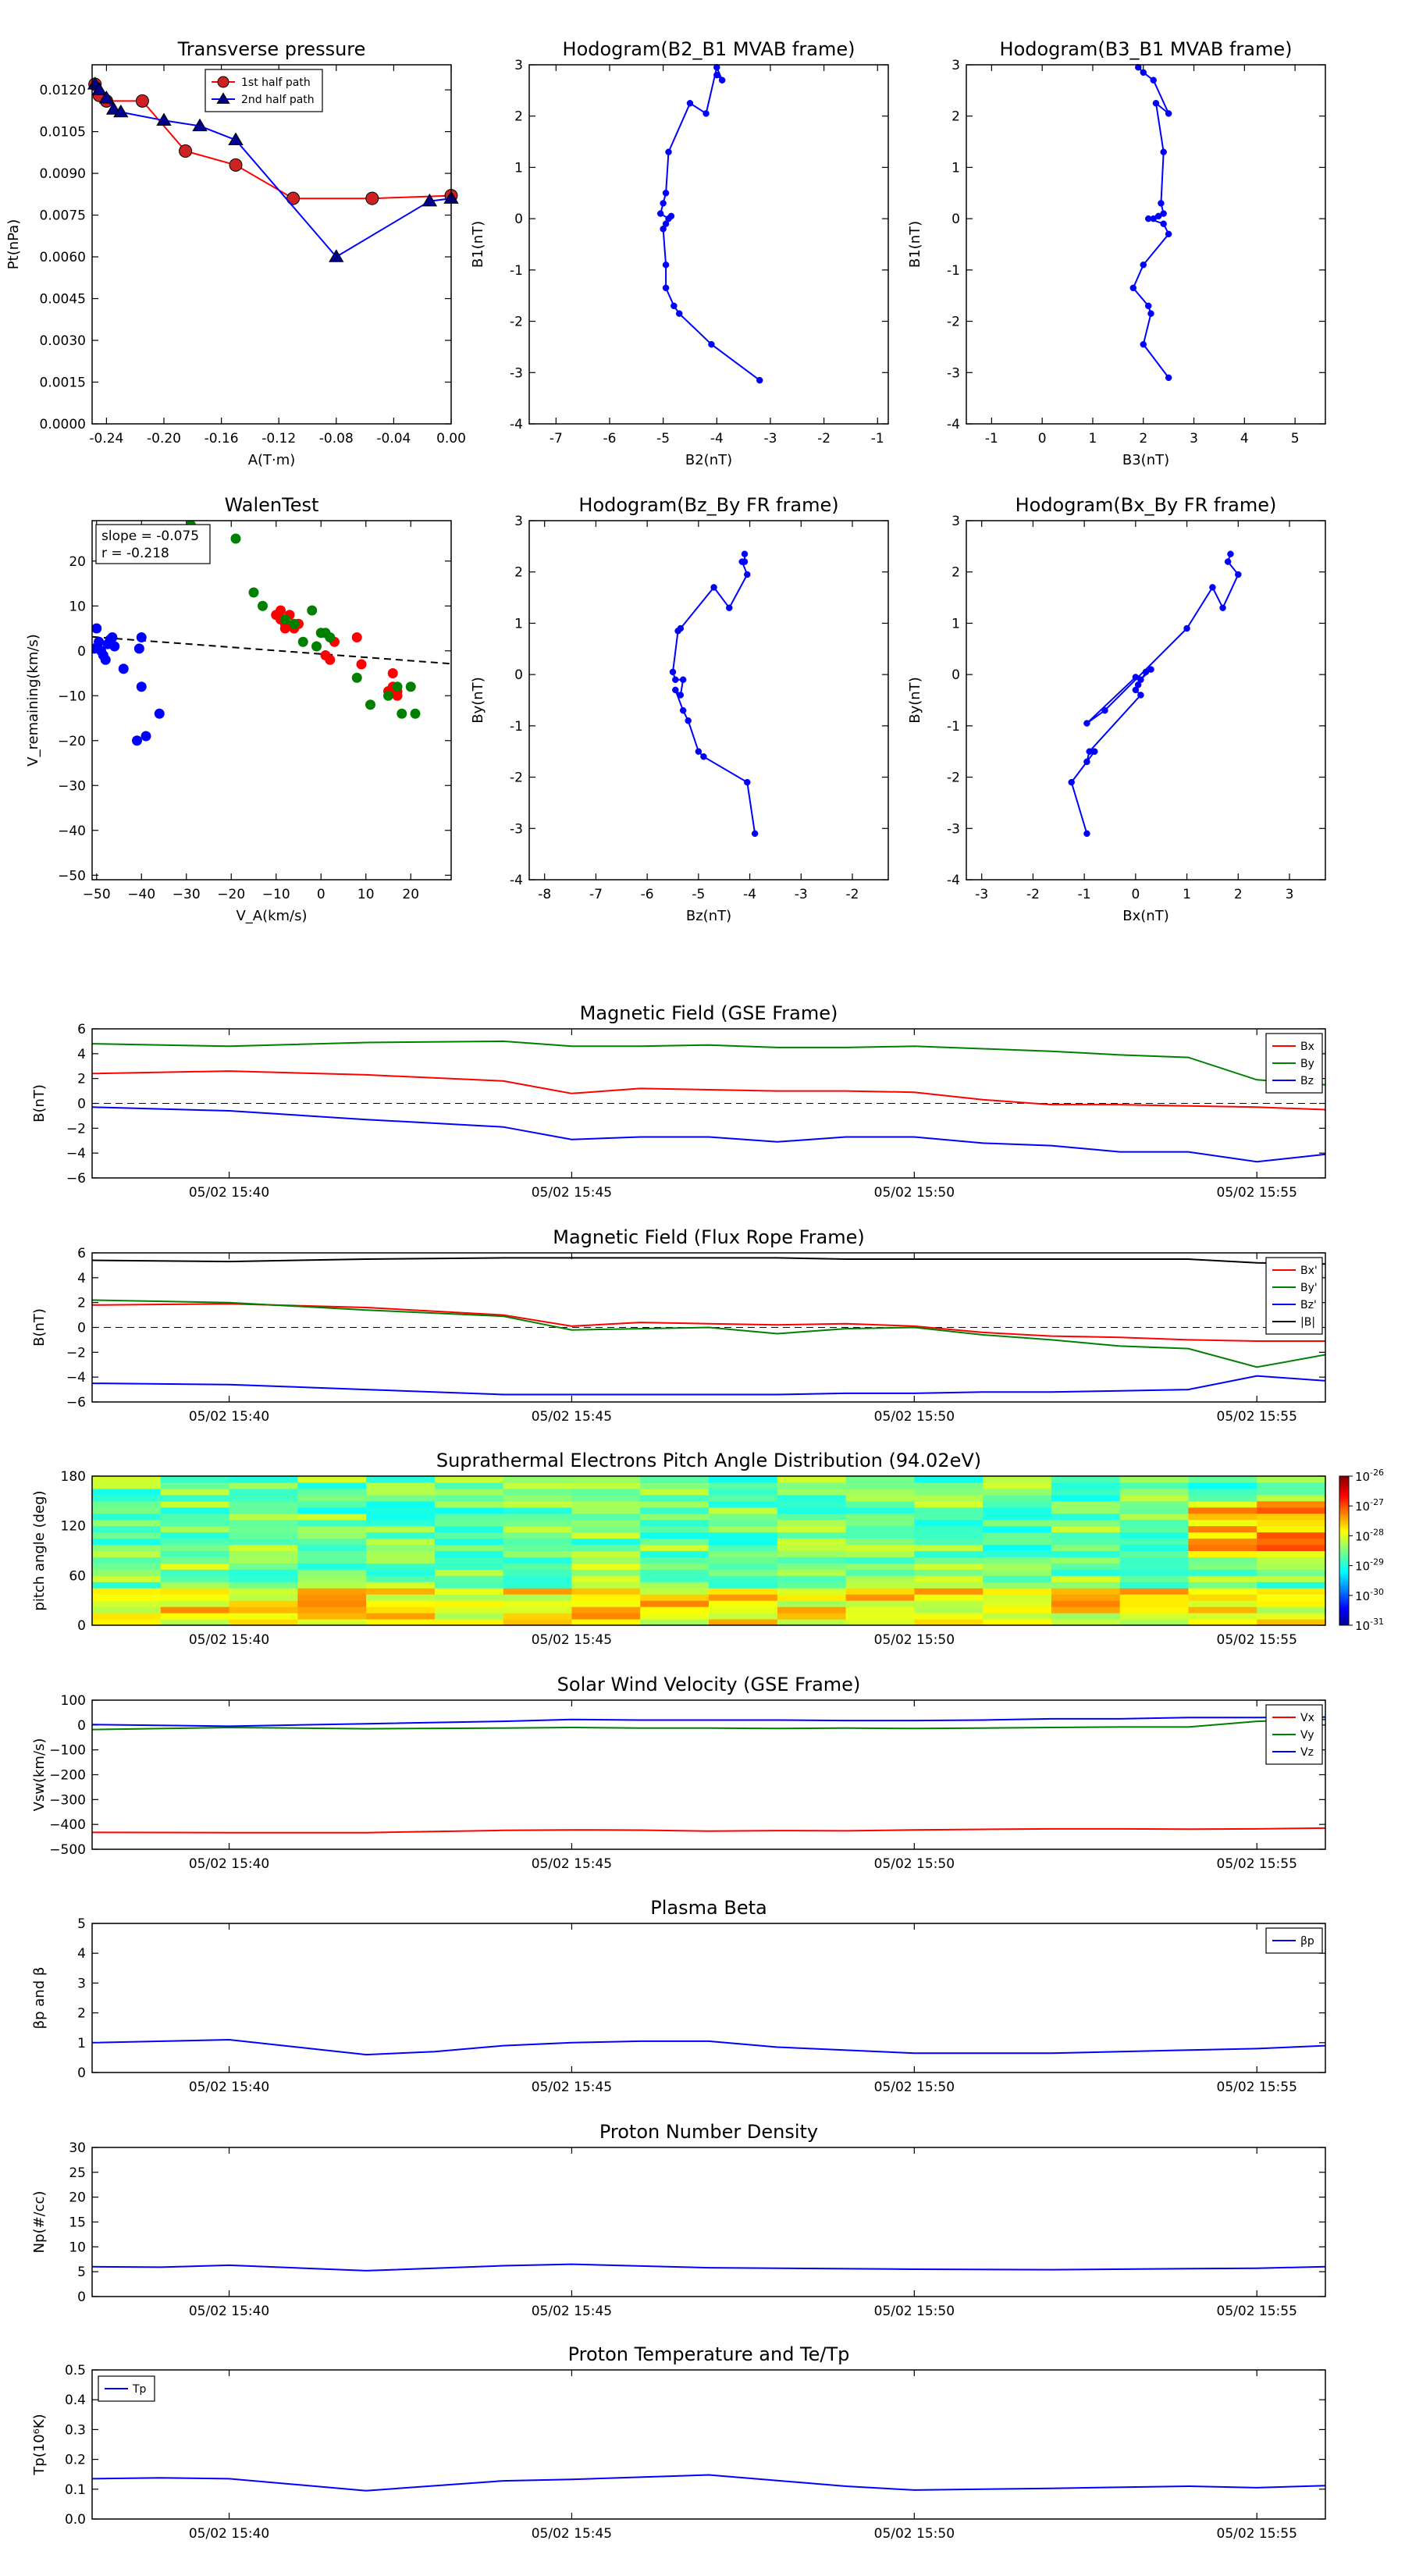 The width and height of the screenshot is (1405, 2576). What do you see at coordinates (81, 1726) in the screenshot?
I see `y-tick-label: 0` at bounding box center [81, 1726].